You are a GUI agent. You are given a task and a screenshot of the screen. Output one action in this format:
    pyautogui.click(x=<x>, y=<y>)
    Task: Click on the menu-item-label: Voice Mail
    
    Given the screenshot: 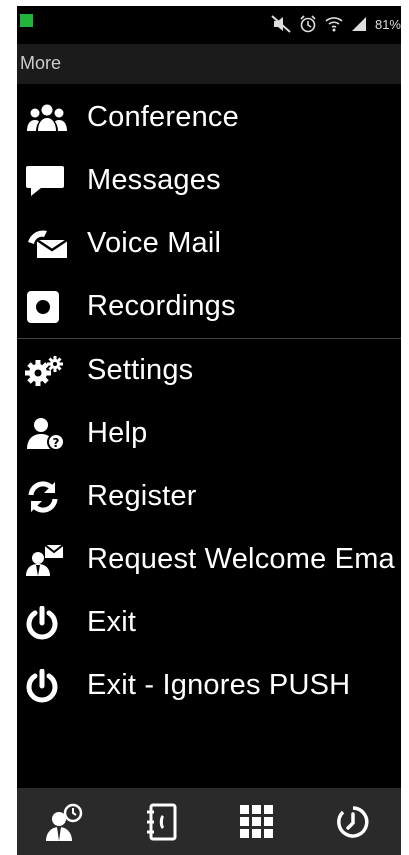 What is the action you would take?
    pyautogui.click(x=154, y=243)
    